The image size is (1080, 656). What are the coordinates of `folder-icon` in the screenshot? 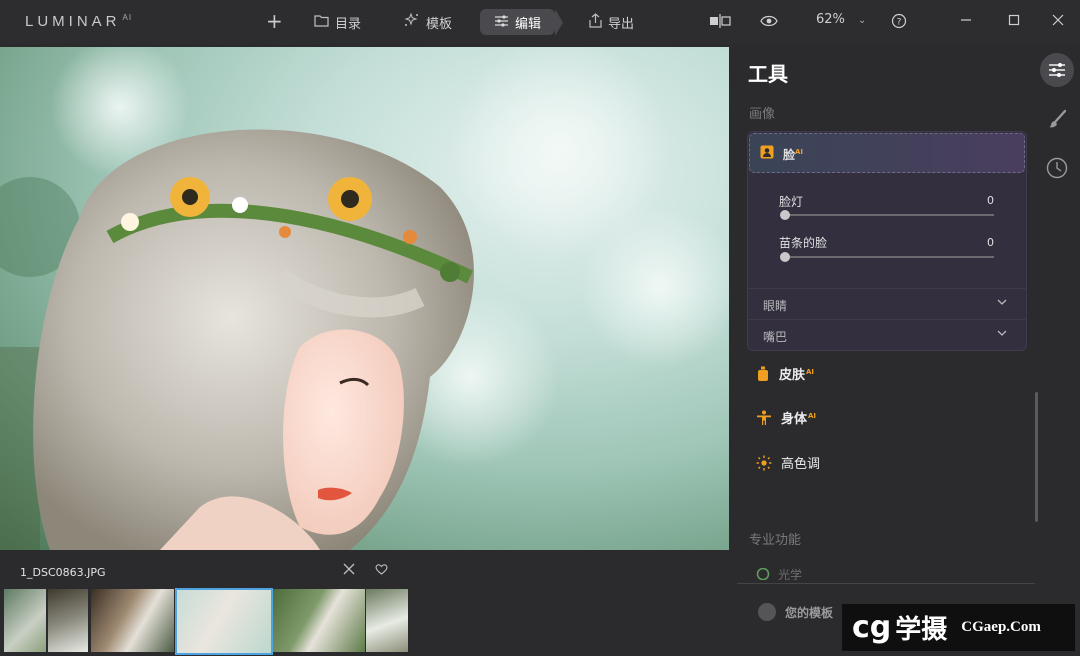 It's located at (321, 22).